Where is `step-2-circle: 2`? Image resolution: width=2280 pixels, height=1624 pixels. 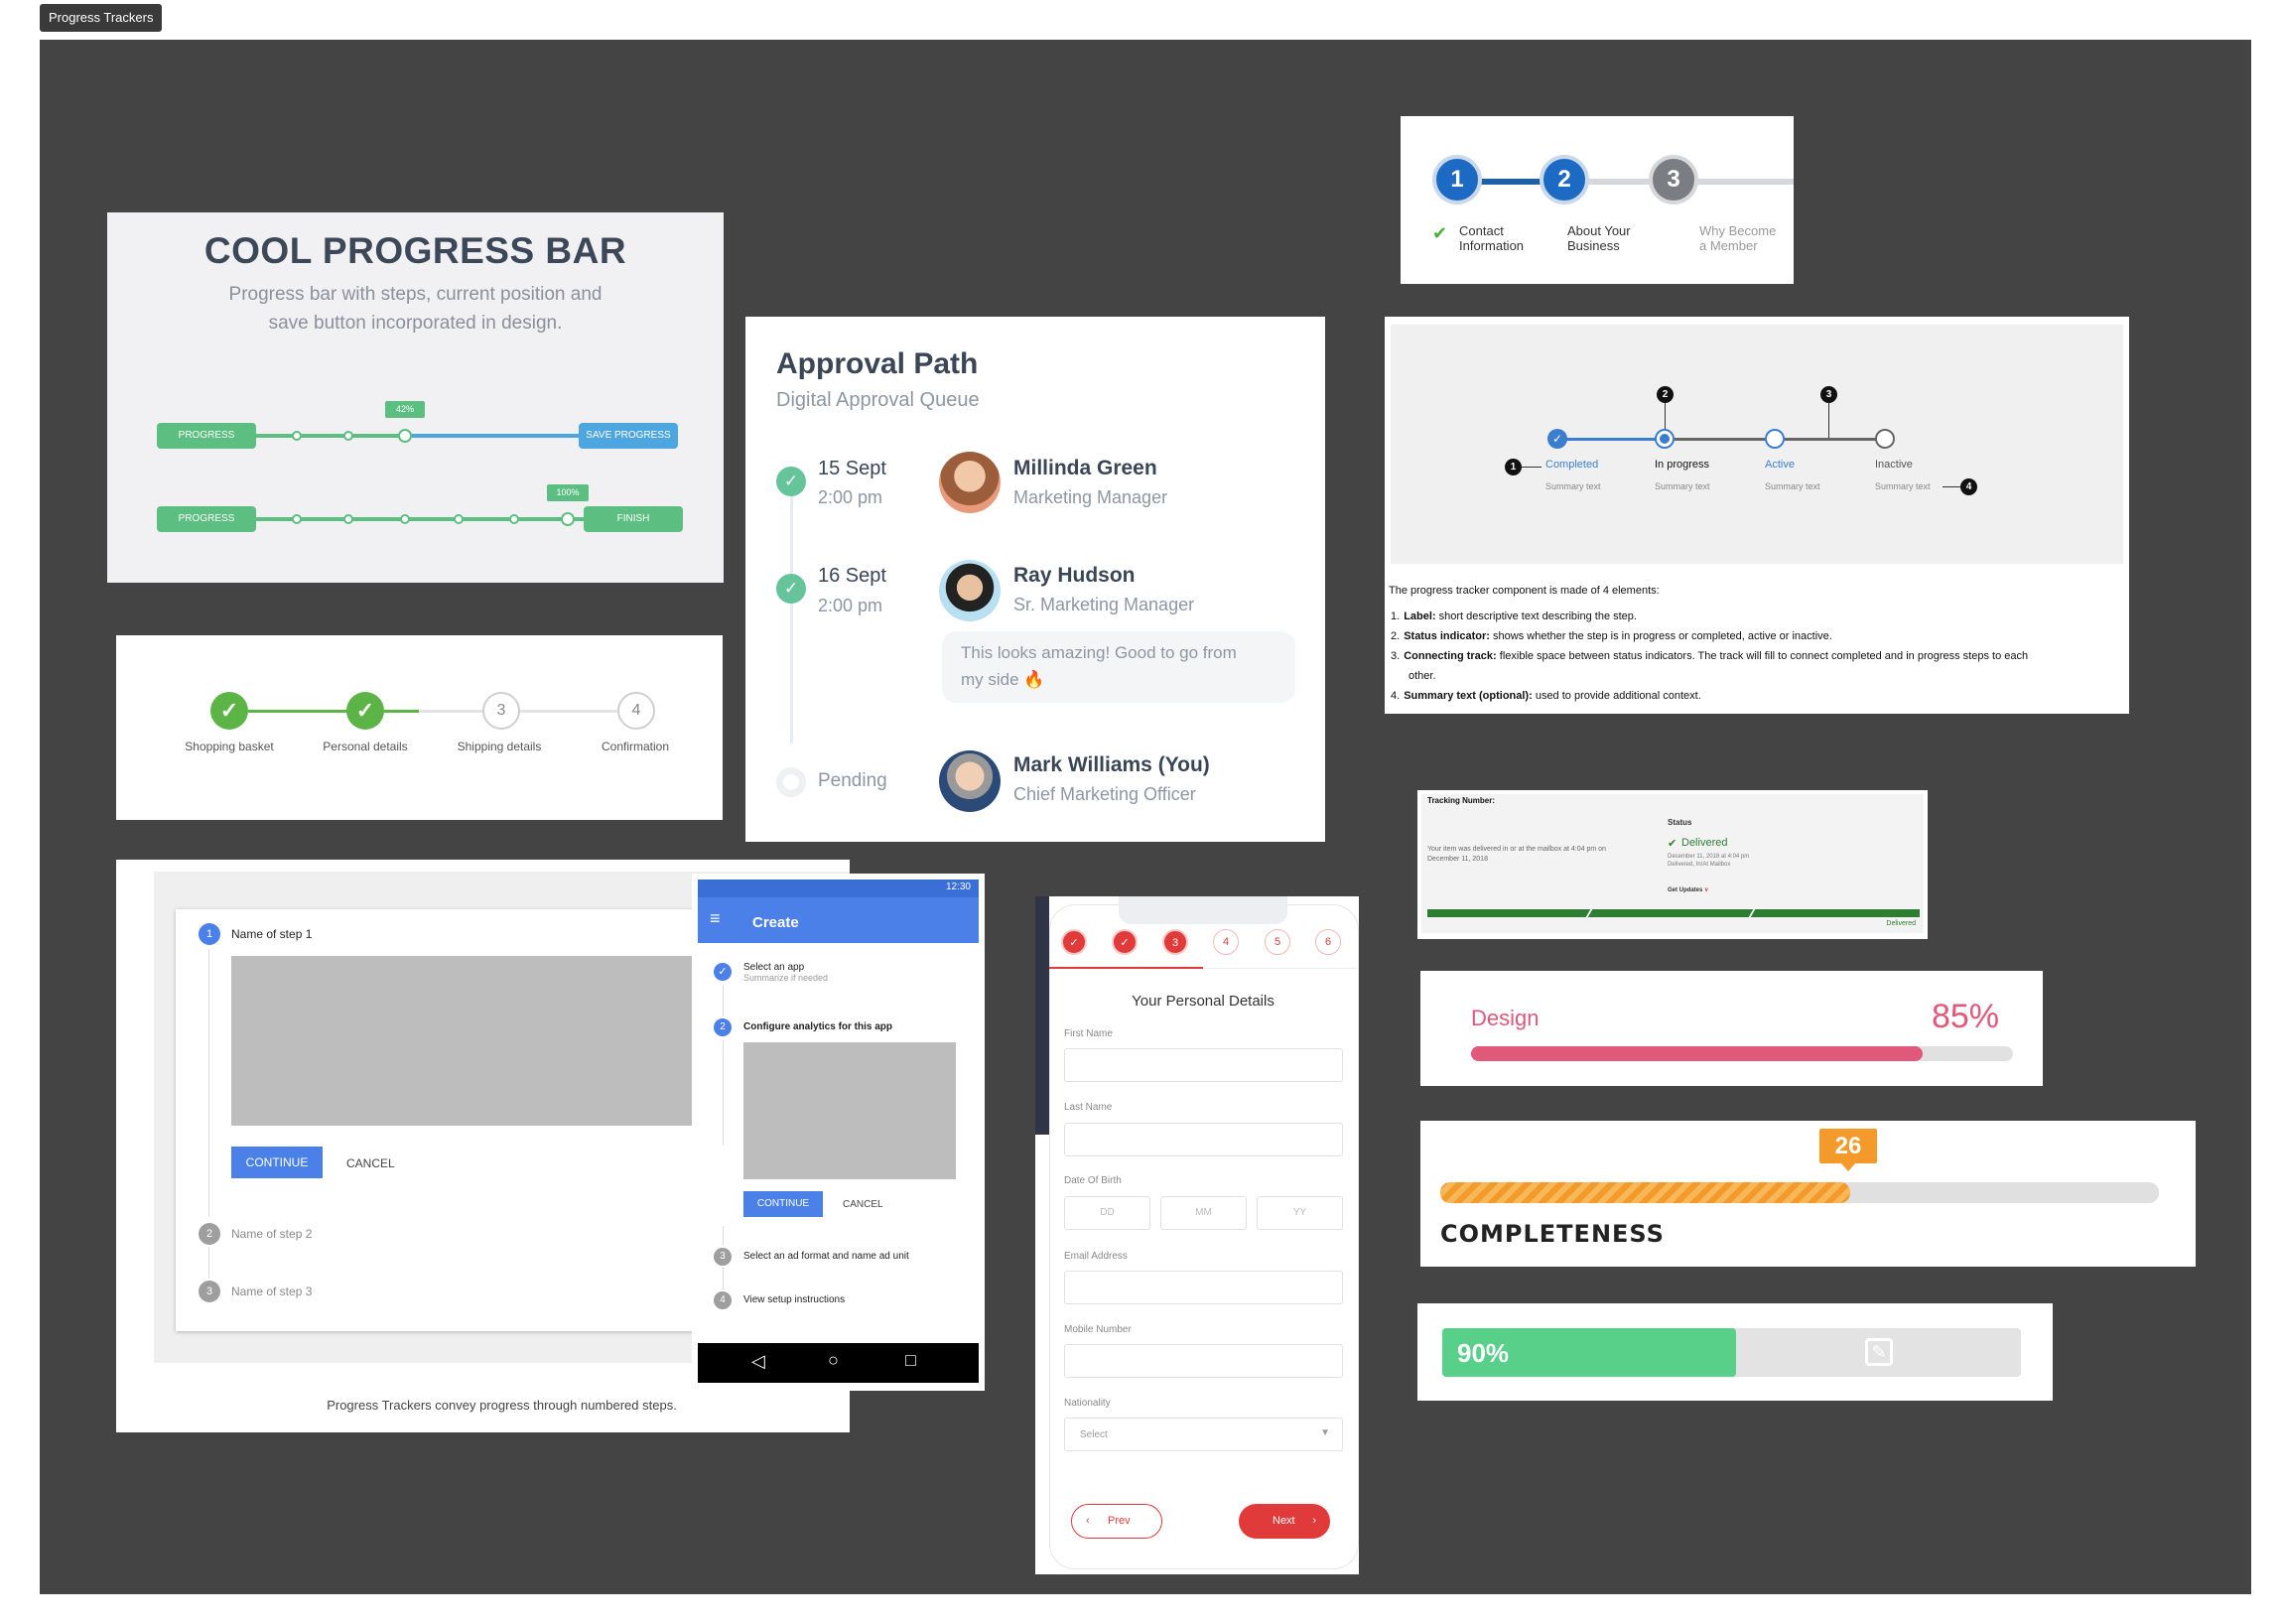
step-2-circle: 2 is located at coordinates (1564, 179).